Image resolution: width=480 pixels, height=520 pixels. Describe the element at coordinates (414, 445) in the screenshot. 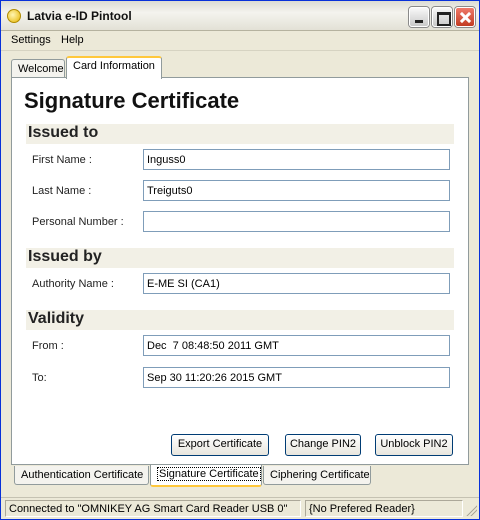

I see `unblock-pin2-button: Unblock PIN2` at that location.